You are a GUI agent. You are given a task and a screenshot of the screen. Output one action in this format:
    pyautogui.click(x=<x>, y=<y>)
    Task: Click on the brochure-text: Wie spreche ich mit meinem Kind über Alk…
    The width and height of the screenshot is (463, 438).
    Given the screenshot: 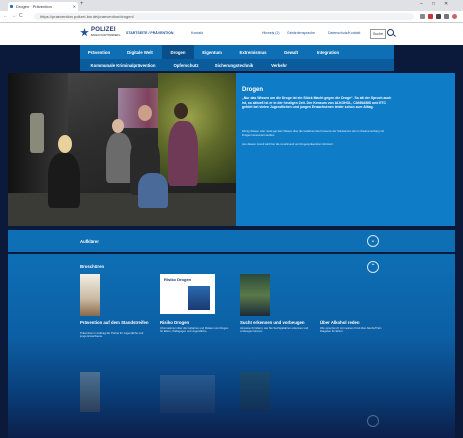 What is the action you would take?
    pyautogui.click(x=351, y=330)
    